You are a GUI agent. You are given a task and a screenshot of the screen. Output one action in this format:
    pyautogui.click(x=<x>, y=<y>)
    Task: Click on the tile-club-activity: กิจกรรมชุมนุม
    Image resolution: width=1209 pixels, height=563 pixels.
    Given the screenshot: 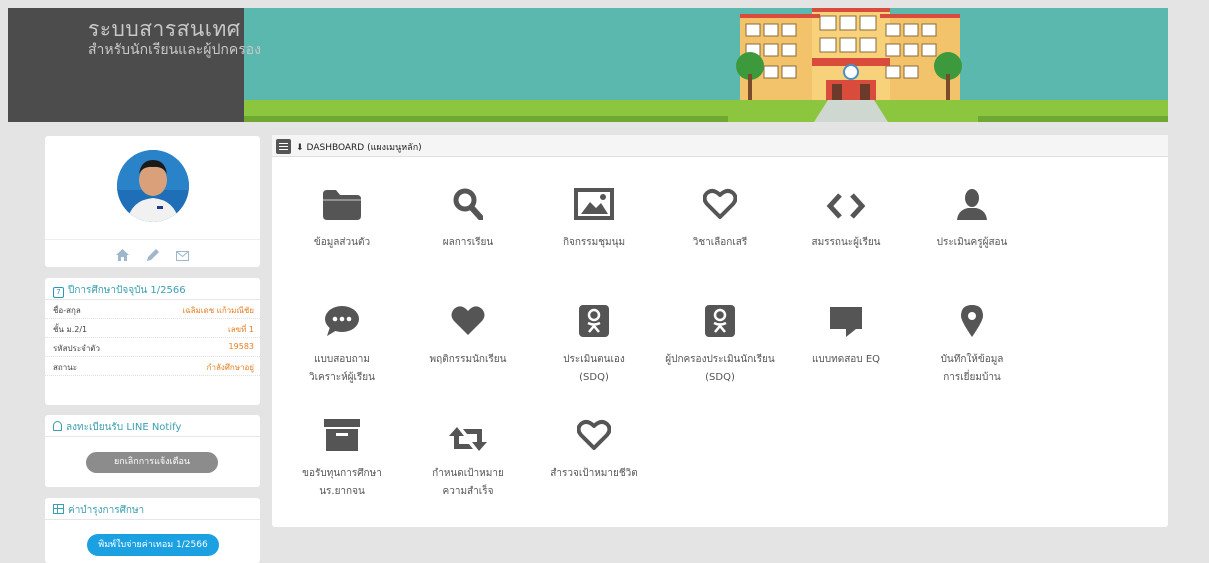 What is the action you would take?
    pyautogui.click(x=594, y=216)
    